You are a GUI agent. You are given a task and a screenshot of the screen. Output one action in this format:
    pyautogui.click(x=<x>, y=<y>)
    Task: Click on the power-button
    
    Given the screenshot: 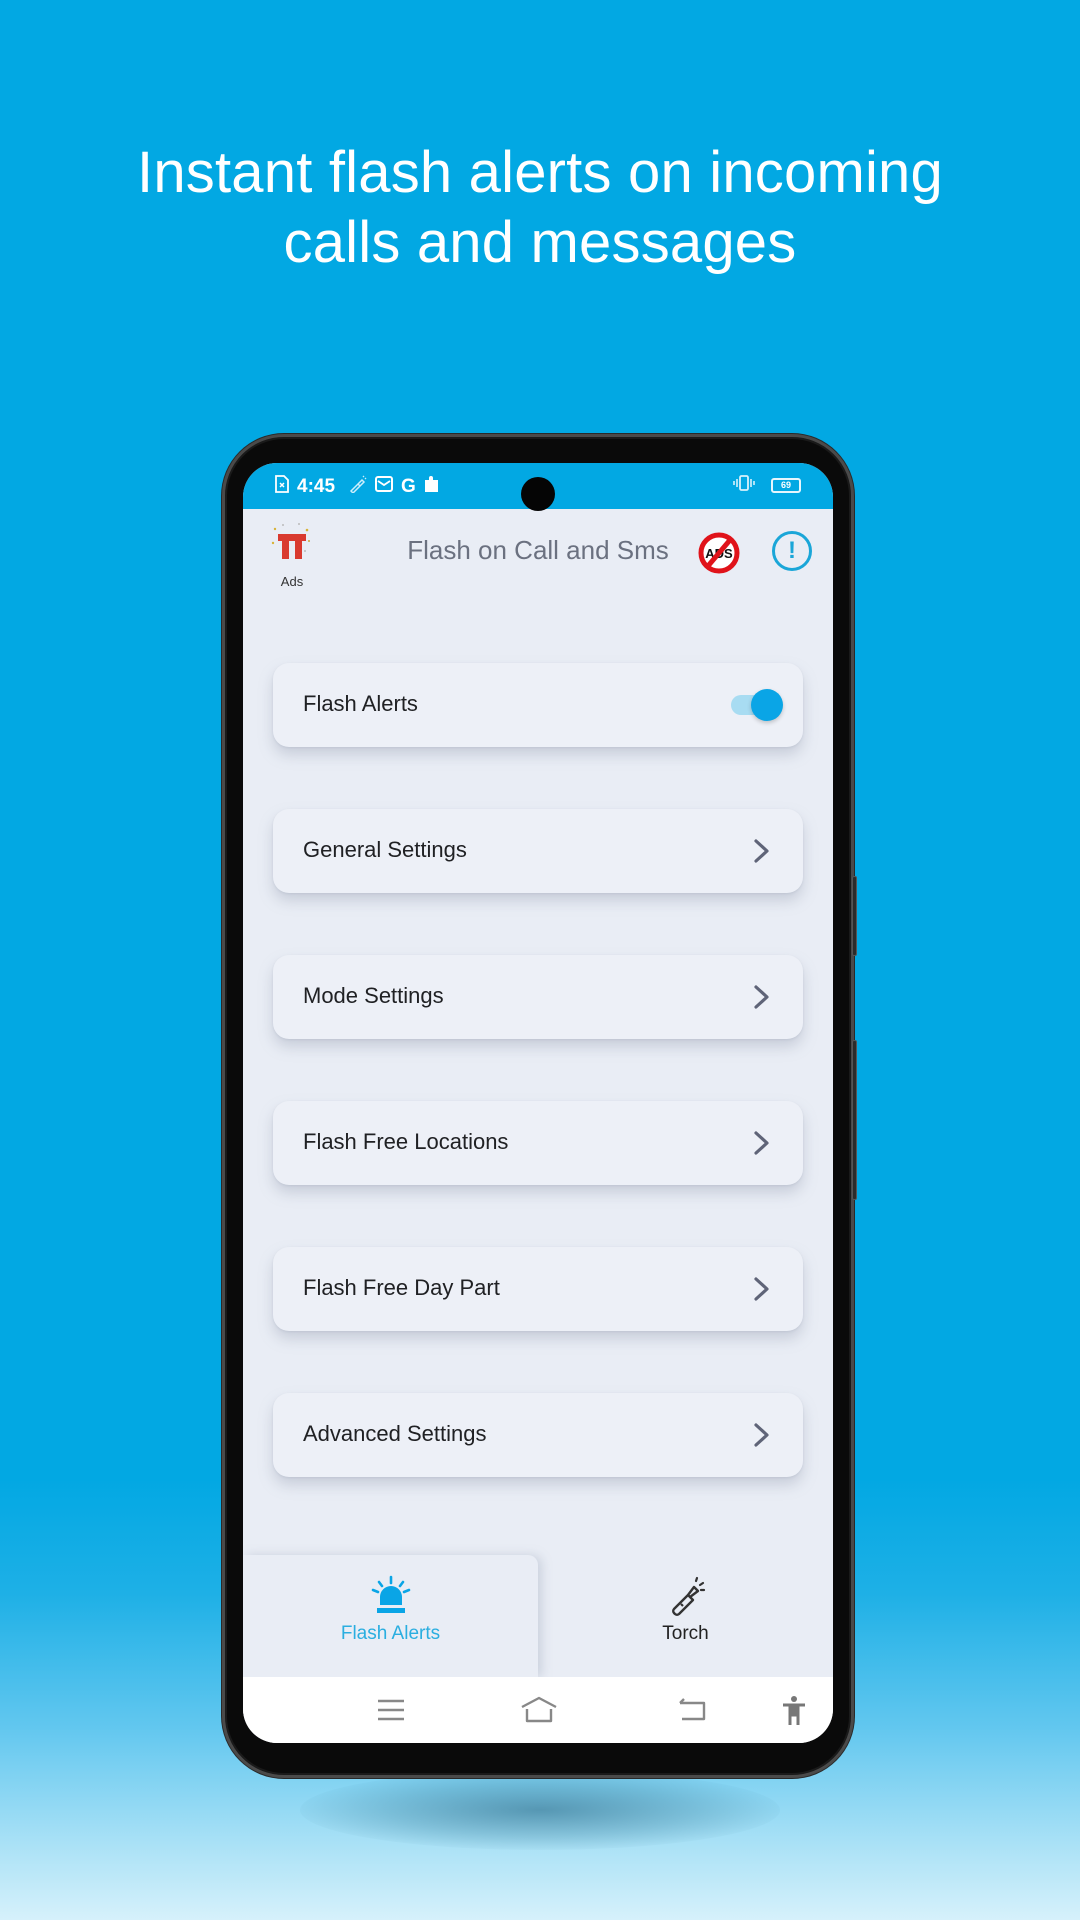 What is the action you would take?
    pyautogui.click(x=854, y=1120)
    